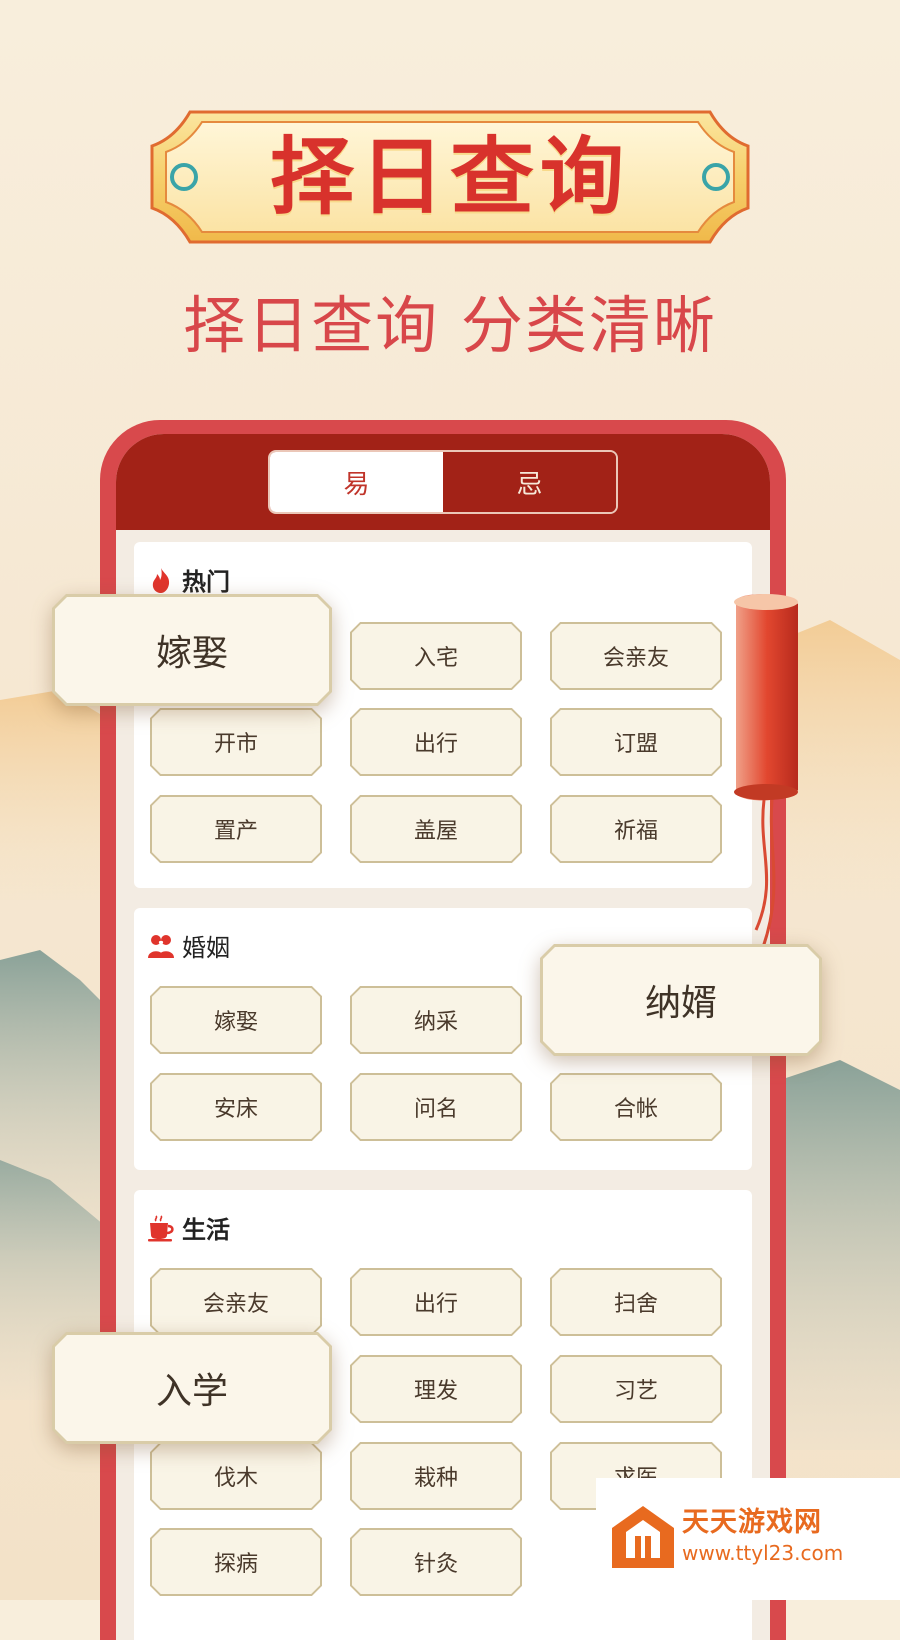 The image size is (900, 1640). I want to click on chip-item: 伐木, so click(236, 1476).